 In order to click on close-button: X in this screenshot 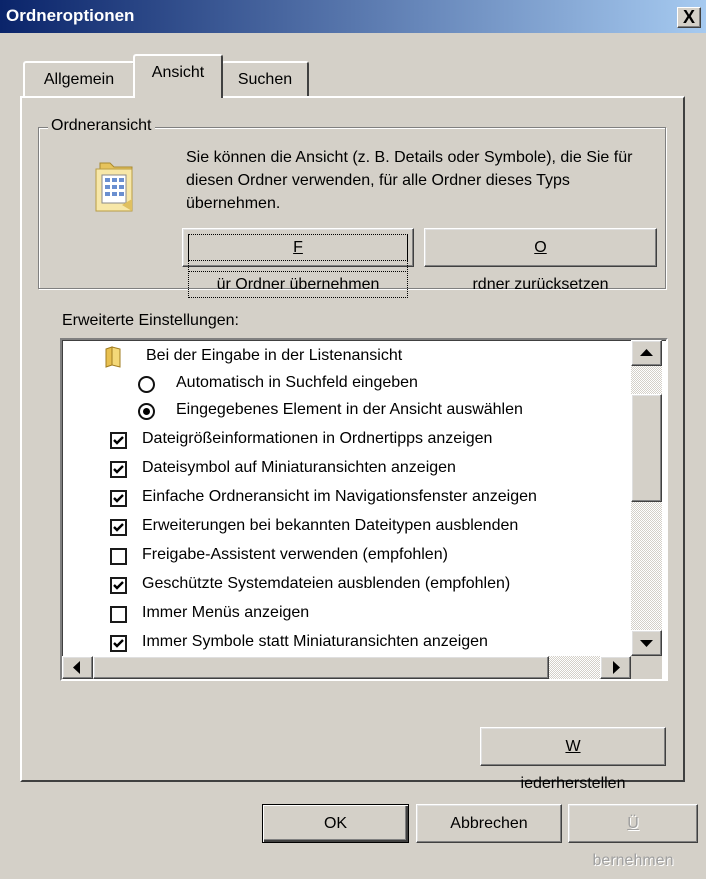, I will do `click(689, 17)`.